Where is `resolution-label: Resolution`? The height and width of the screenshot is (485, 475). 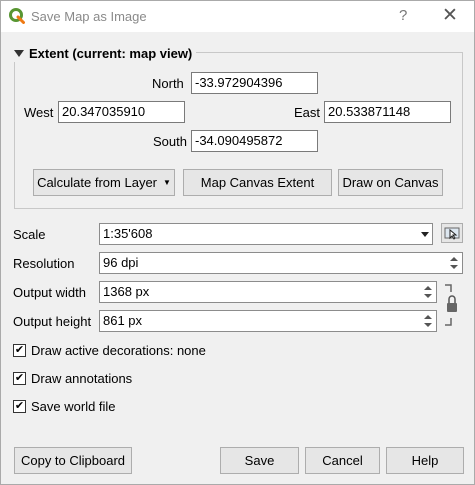
resolution-label: Resolution is located at coordinates (44, 263).